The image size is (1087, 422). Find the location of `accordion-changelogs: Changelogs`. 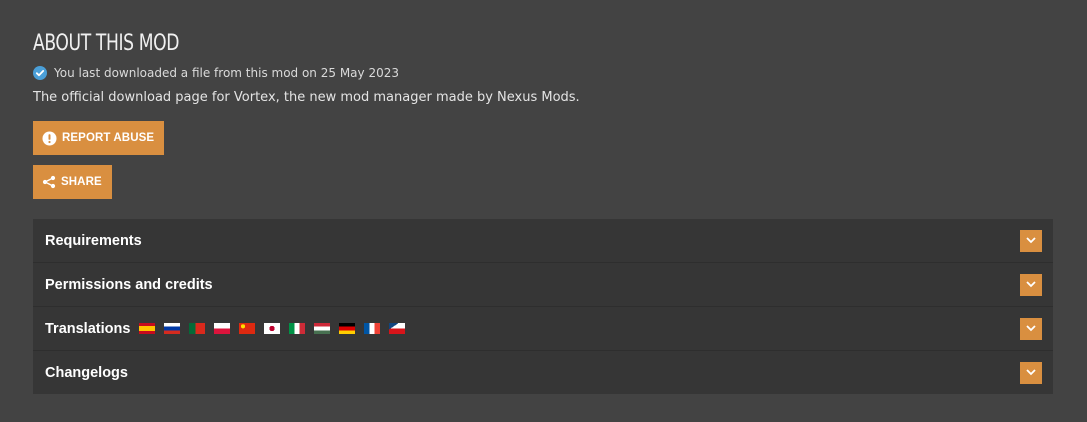

accordion-changelogs: Changelogs is located at coordinates (543, 372).